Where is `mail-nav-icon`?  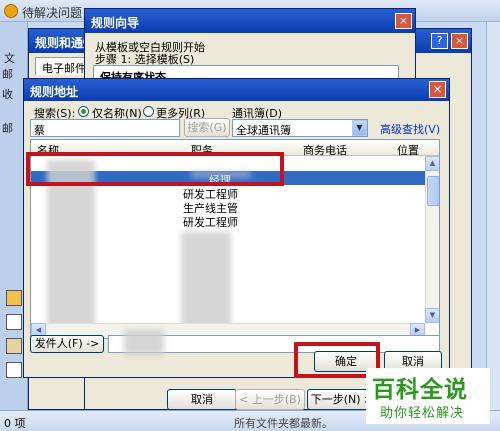 mail-nav-icon is located at coordinates (14, 298).